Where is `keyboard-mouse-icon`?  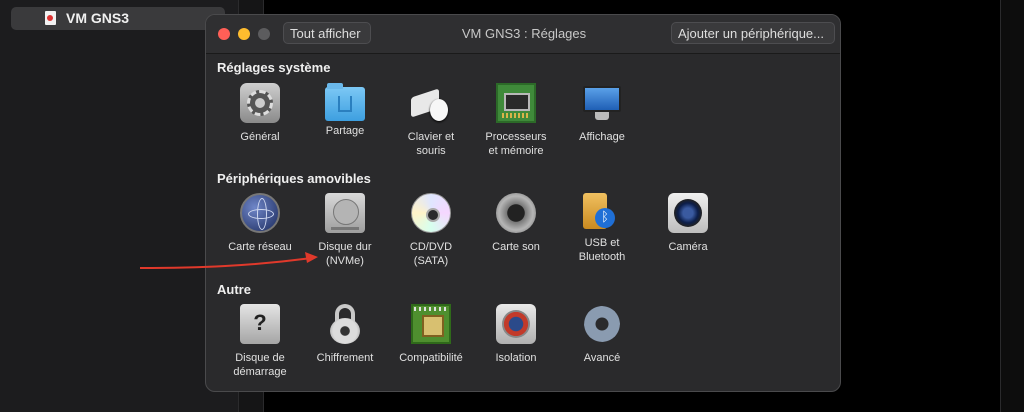 keyboard-mouse-icon is located at coordinates (431, 103).